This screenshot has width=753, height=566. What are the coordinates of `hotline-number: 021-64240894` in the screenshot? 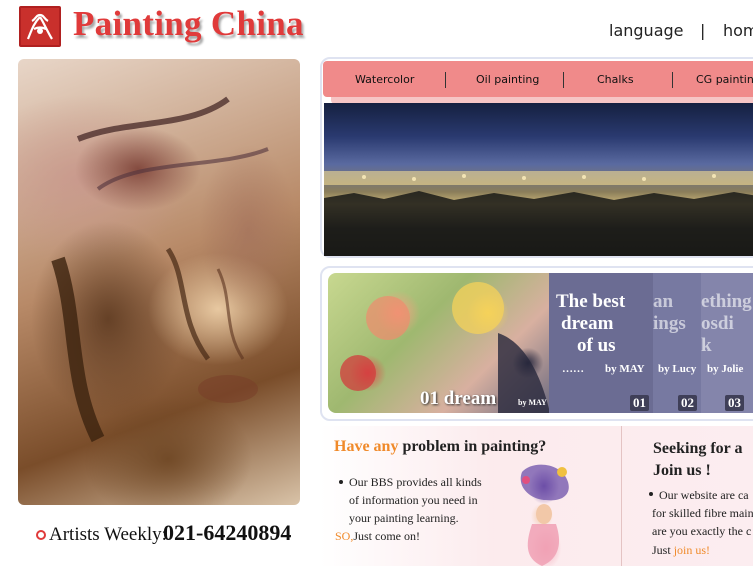 It's located at (227, 532).